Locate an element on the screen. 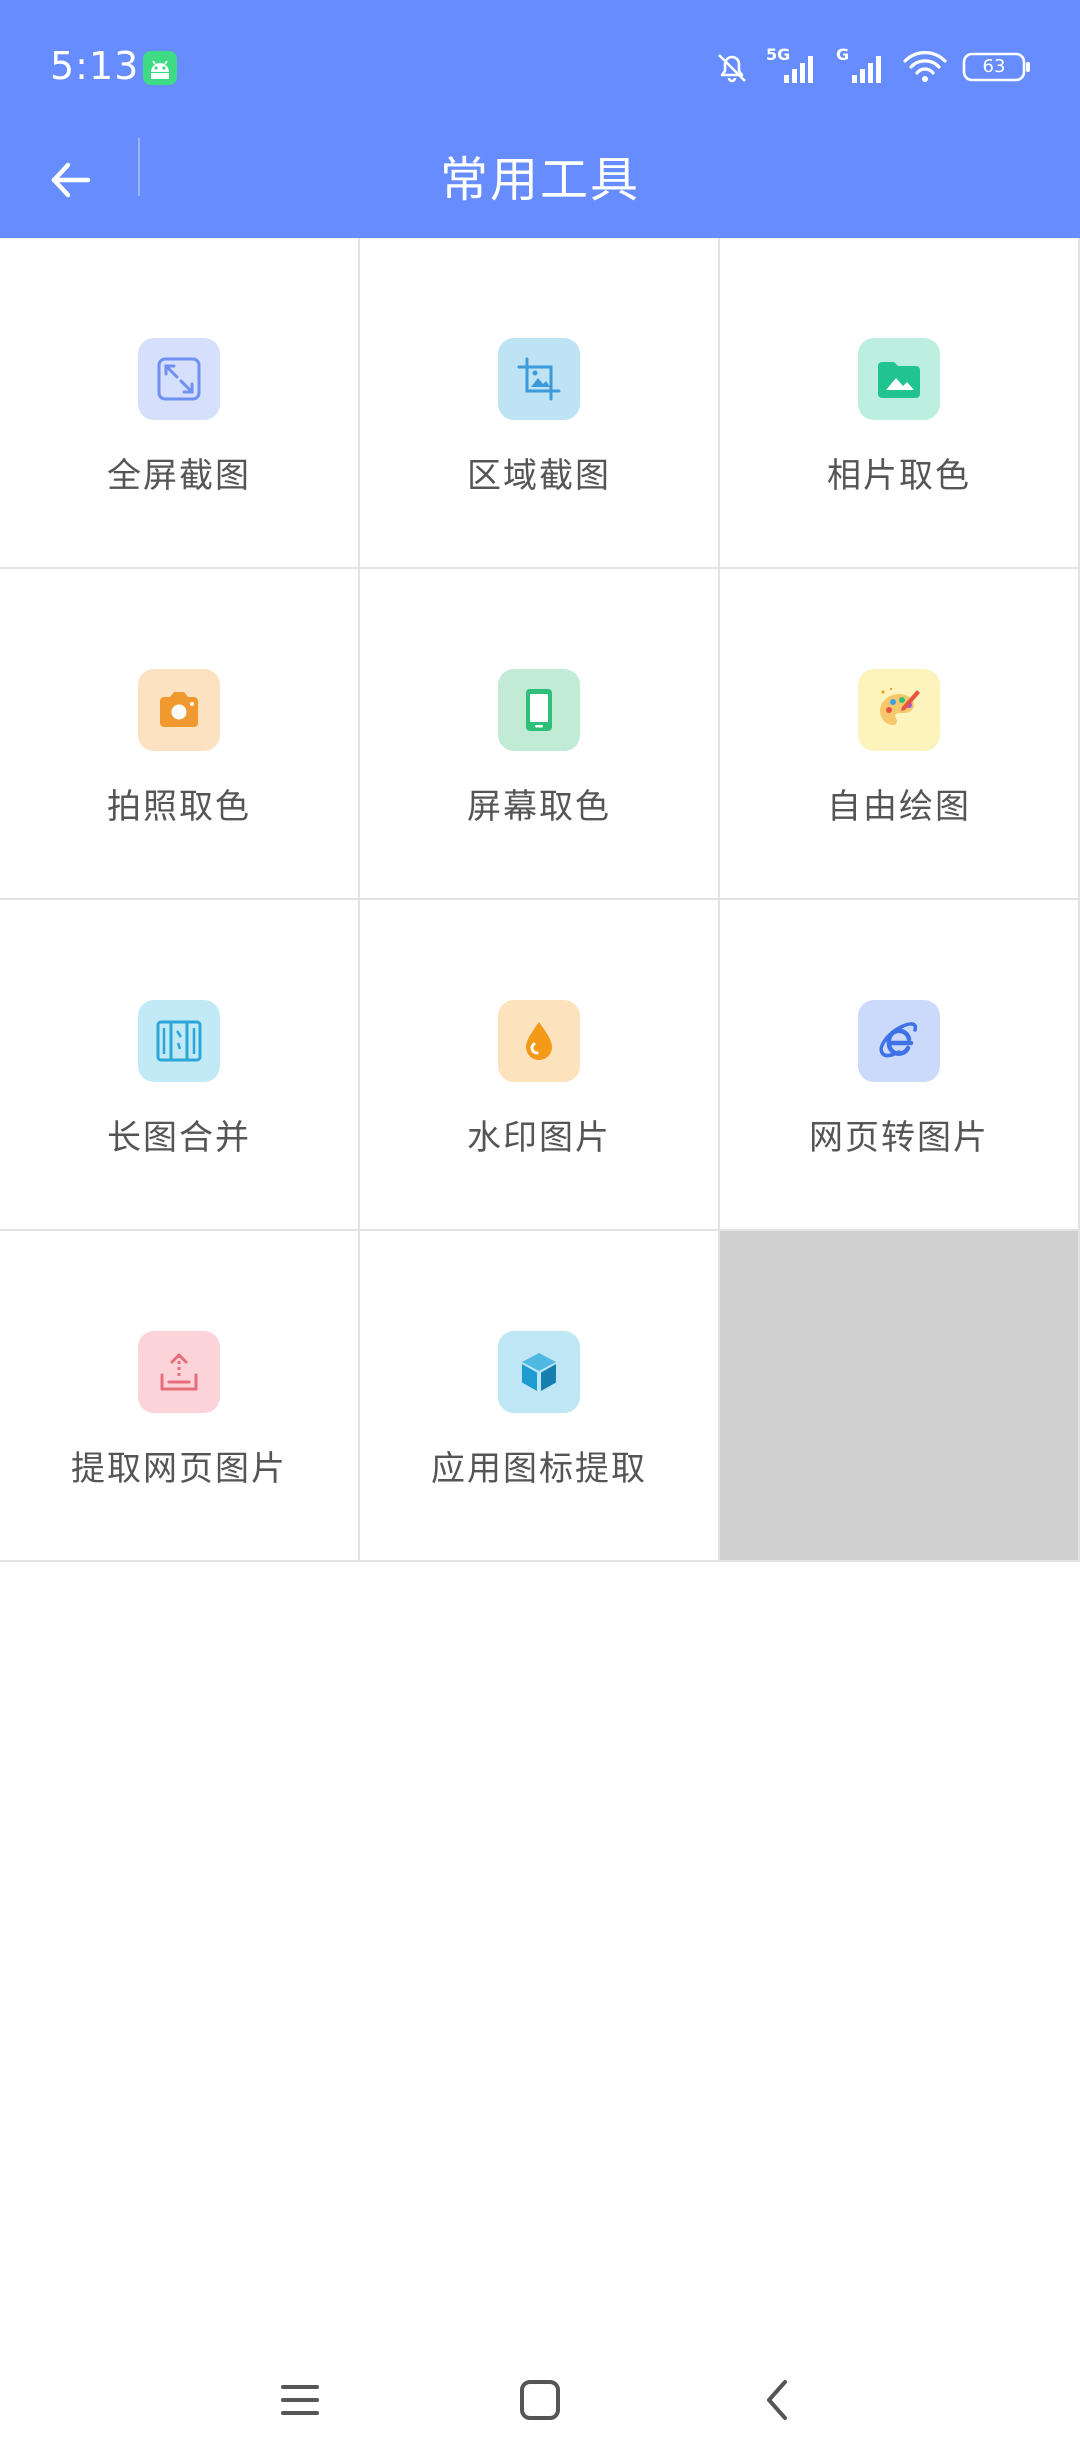 This screenshot has width=1080, height=2460. palette-icon is located at coordinates (899, 710).